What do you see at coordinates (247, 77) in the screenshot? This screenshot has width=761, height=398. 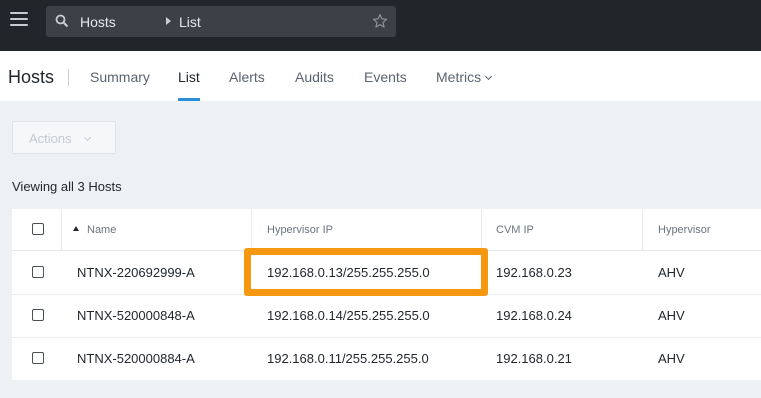 I see `tab-alerts: Alerts` at bounding box center [247, 77].